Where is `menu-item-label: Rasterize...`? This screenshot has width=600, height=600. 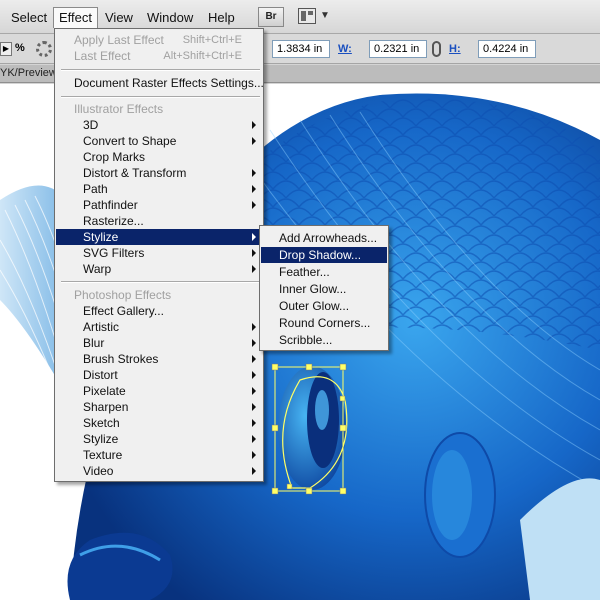 menu-item-label: Rasterize... is located at coordinates (113, 221).